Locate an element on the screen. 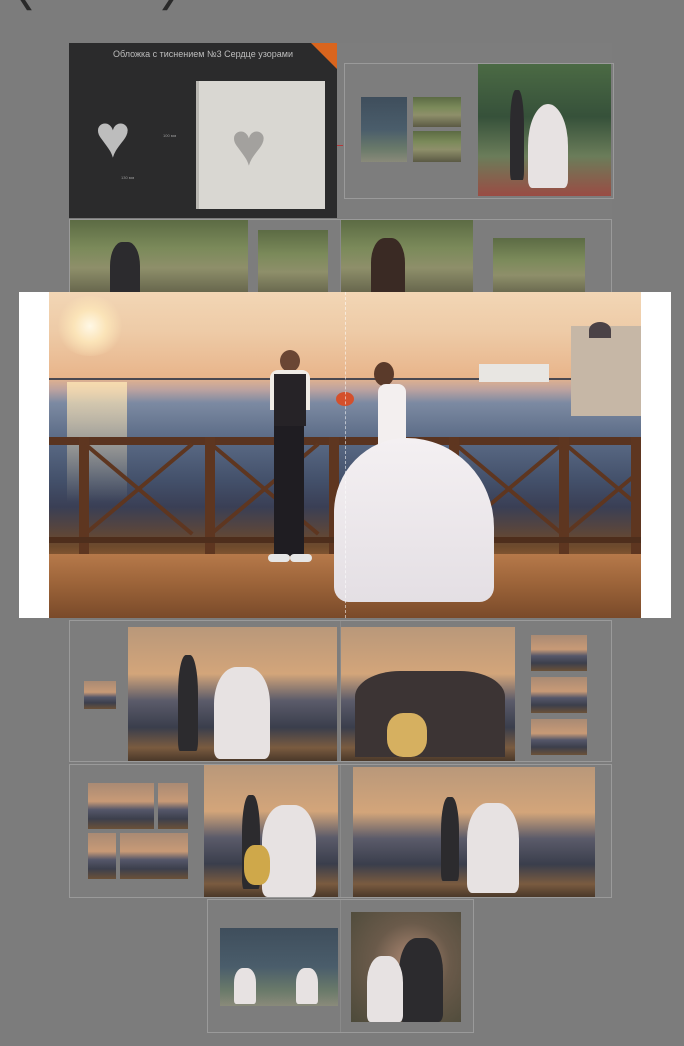 Image resolution: width=684 pixels, height=1046 pixels. cover-corner-badge is located at coordinates (324, 56).